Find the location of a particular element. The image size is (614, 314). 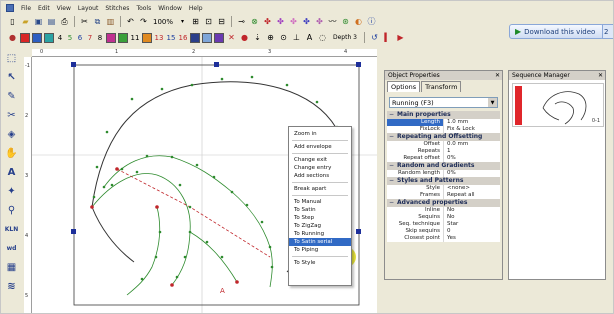

paste-icon: ▥ is located at coordinates (110, 21).